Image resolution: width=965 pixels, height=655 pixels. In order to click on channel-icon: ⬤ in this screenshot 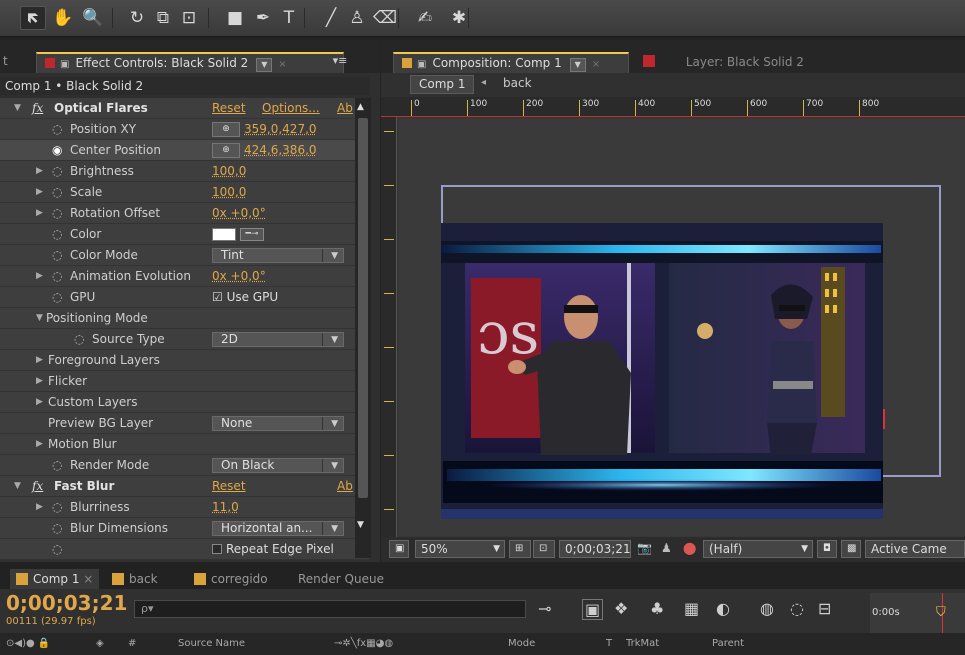, I will do `click(689, 548)`.